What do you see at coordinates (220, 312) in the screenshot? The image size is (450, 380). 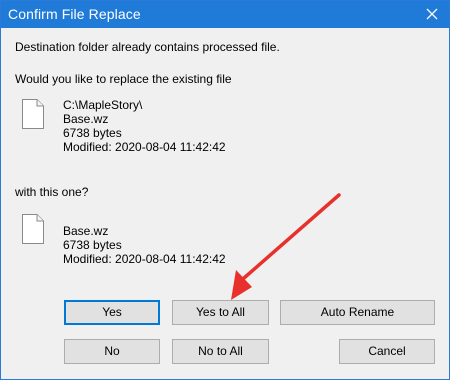 I see `yes-to-all-button: Yes to All` at bounding box center [220, 312].